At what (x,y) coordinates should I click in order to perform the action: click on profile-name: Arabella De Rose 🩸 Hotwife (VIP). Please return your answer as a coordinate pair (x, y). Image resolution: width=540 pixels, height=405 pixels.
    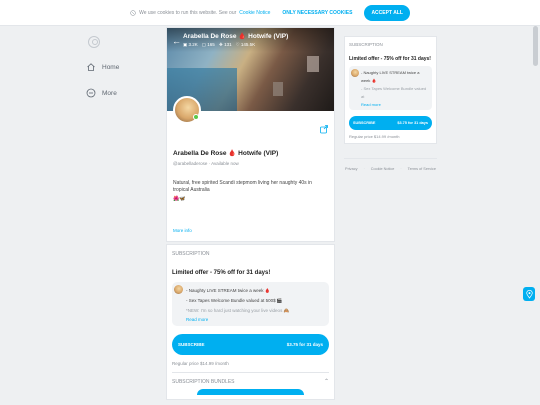
    Looking at the image, I should click on (226, 153).